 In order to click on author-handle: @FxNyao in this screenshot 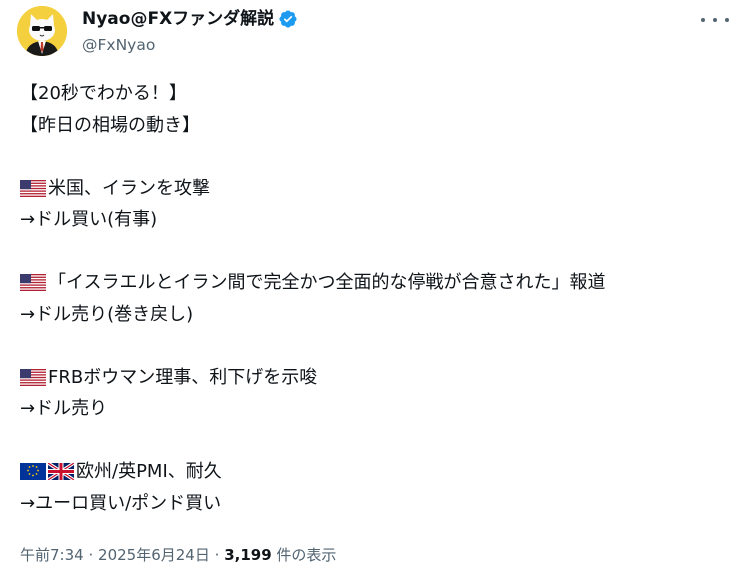, I will do `click(118, 45)`.